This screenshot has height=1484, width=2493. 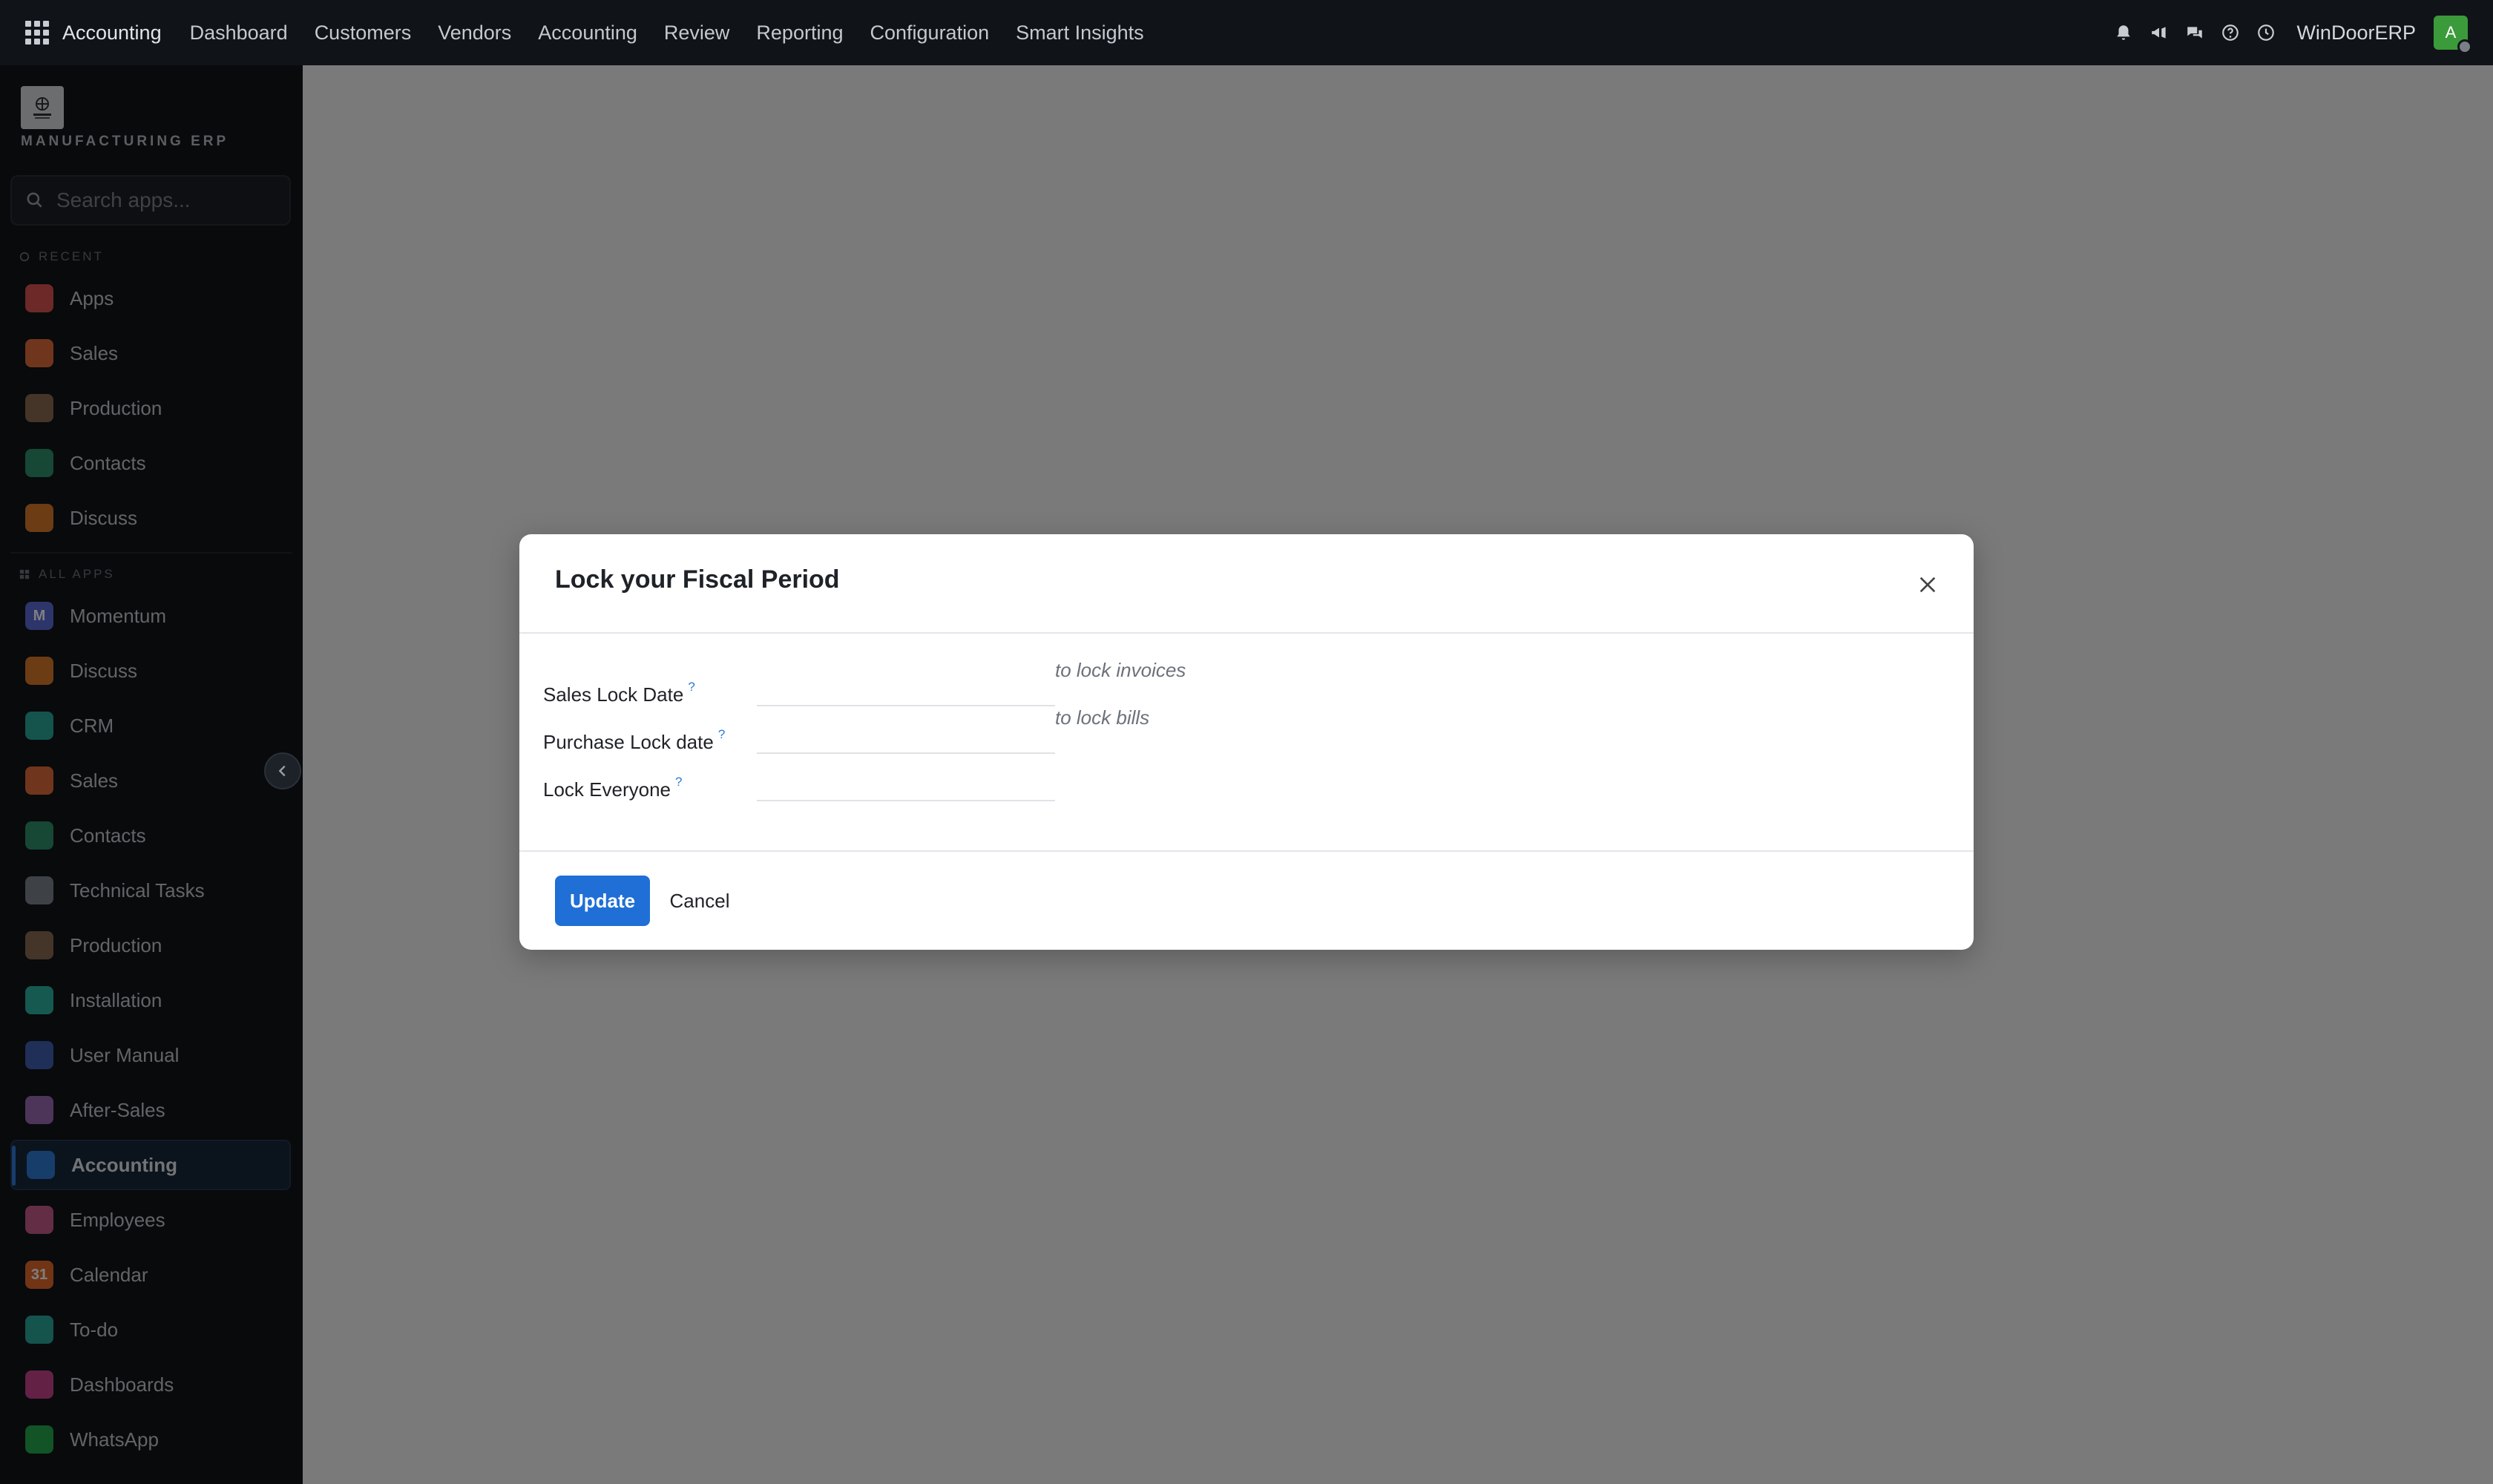 What do you see at coordinates (1120, 670) in the screenshot?
I see `sales-lock-date-hint: to lock invoices` at bounding box center [1120, 670].